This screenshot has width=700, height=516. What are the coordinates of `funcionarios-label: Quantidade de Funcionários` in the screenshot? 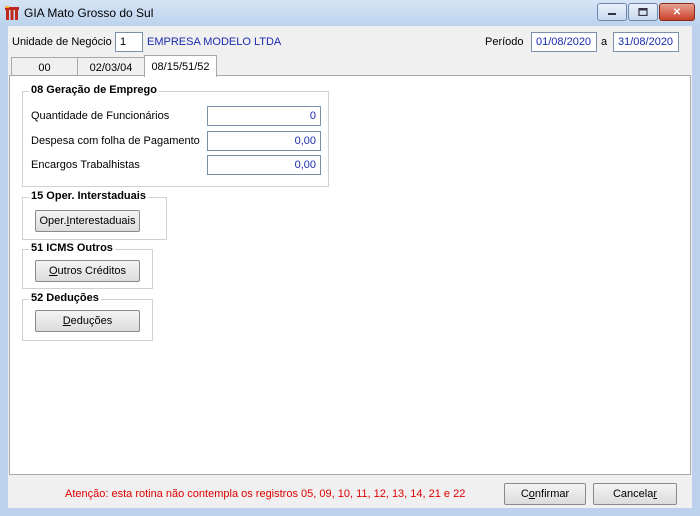 It's located at (100, 116).